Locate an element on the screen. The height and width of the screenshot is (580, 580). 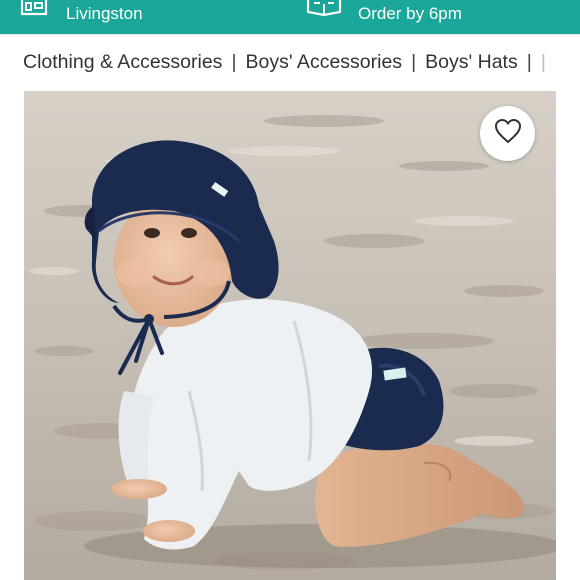
shipping-cutoff-text: Order by 6pm is located at coordinates (410, 13).